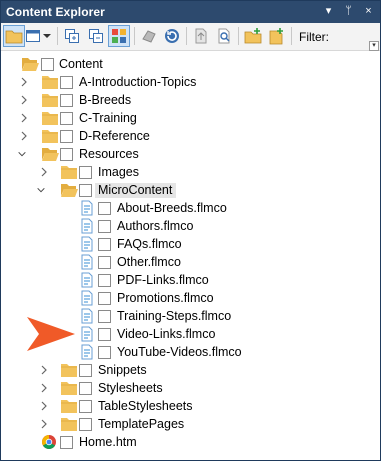 The height and width of the screenshot is (461, 381). What do you see at coordinates (33, 36) in the screenshot?
I see `layout-button` at bounding box center [33, 36].